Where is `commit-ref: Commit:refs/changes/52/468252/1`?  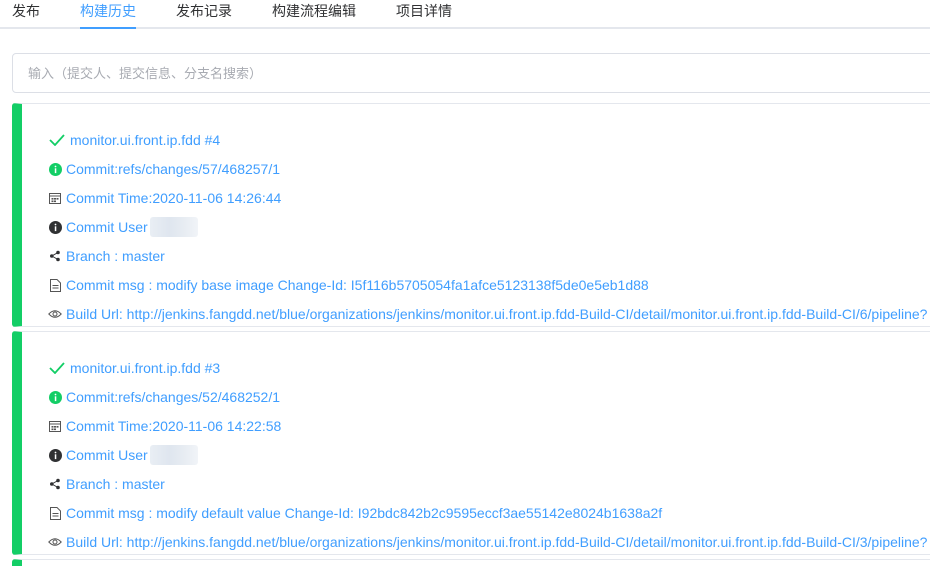
commit-ref: Commit:refs/changes/52/468252/1 is located at coordinates (173, 397).